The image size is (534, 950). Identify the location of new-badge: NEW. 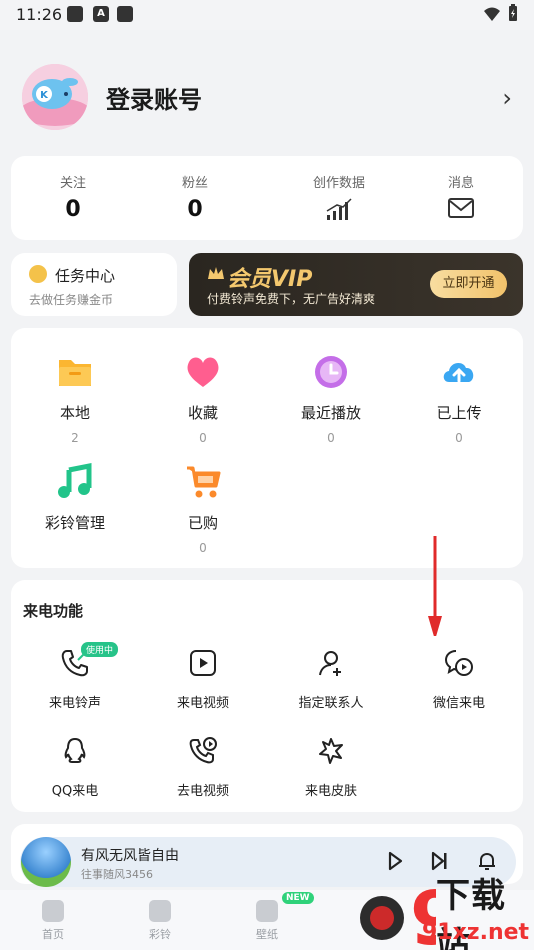
(298, 898).